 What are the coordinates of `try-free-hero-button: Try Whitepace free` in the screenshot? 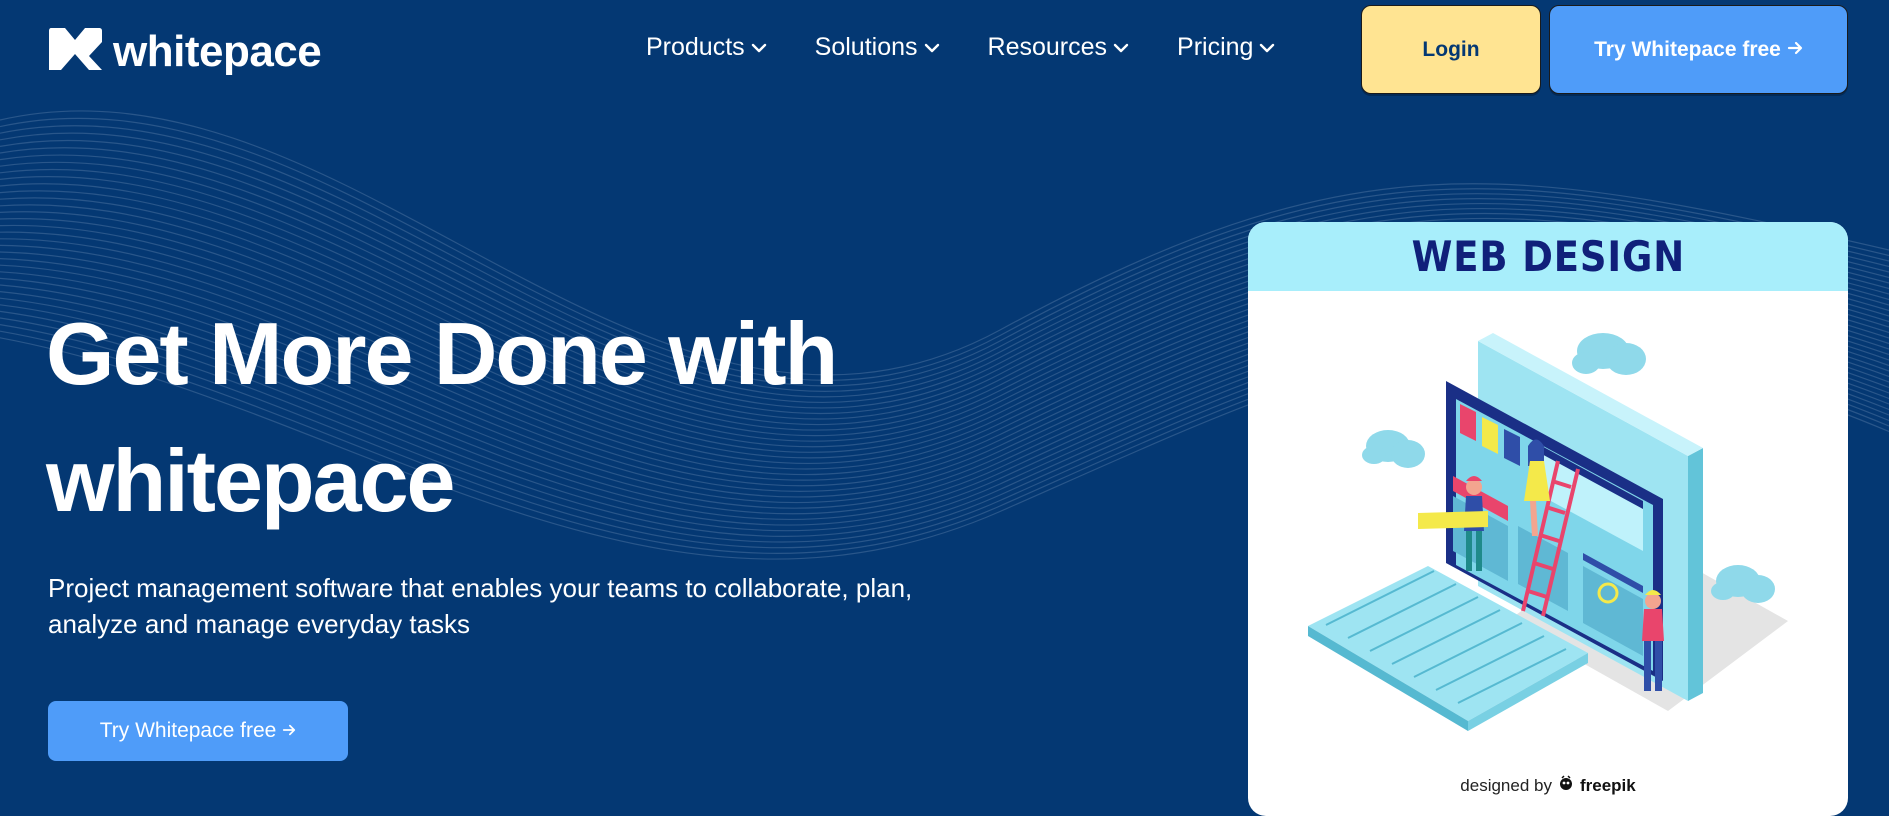 It's located at (198, 731).